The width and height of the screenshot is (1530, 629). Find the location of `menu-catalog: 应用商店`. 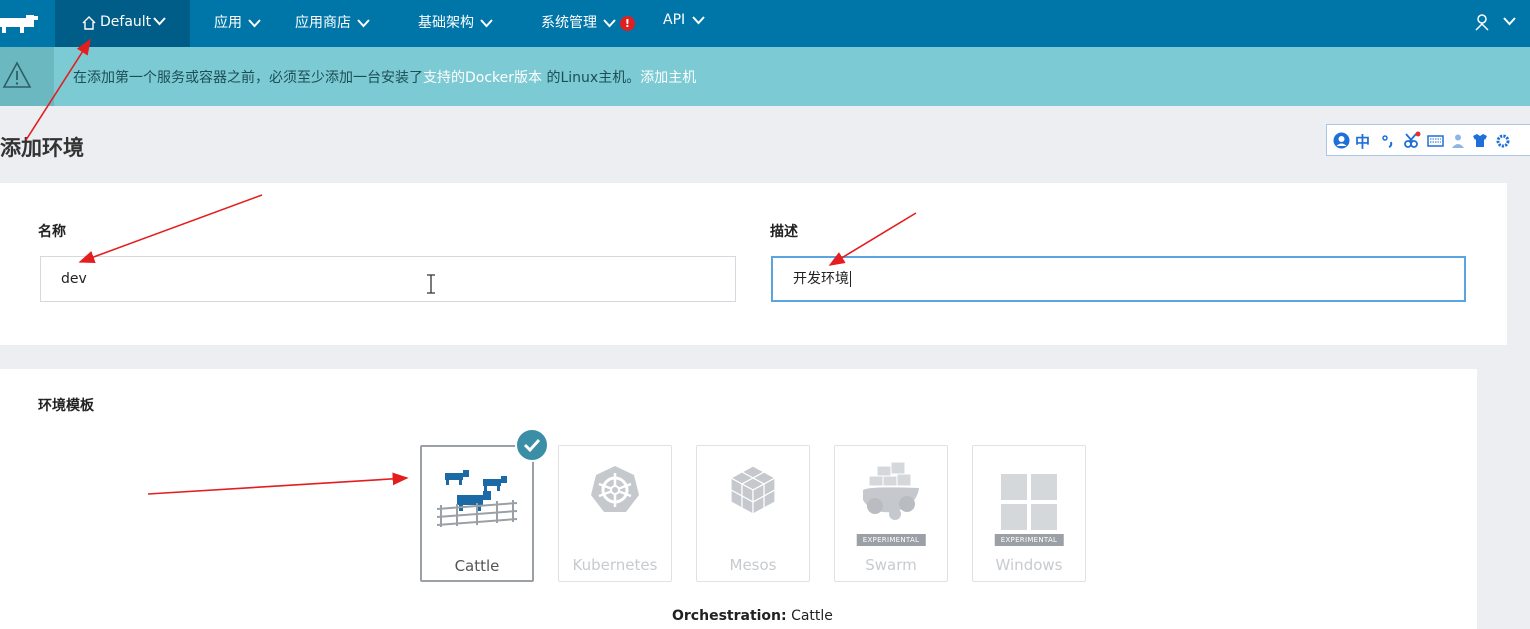

menu-catalog: 应用商店 is located at coordinates (333, 22).